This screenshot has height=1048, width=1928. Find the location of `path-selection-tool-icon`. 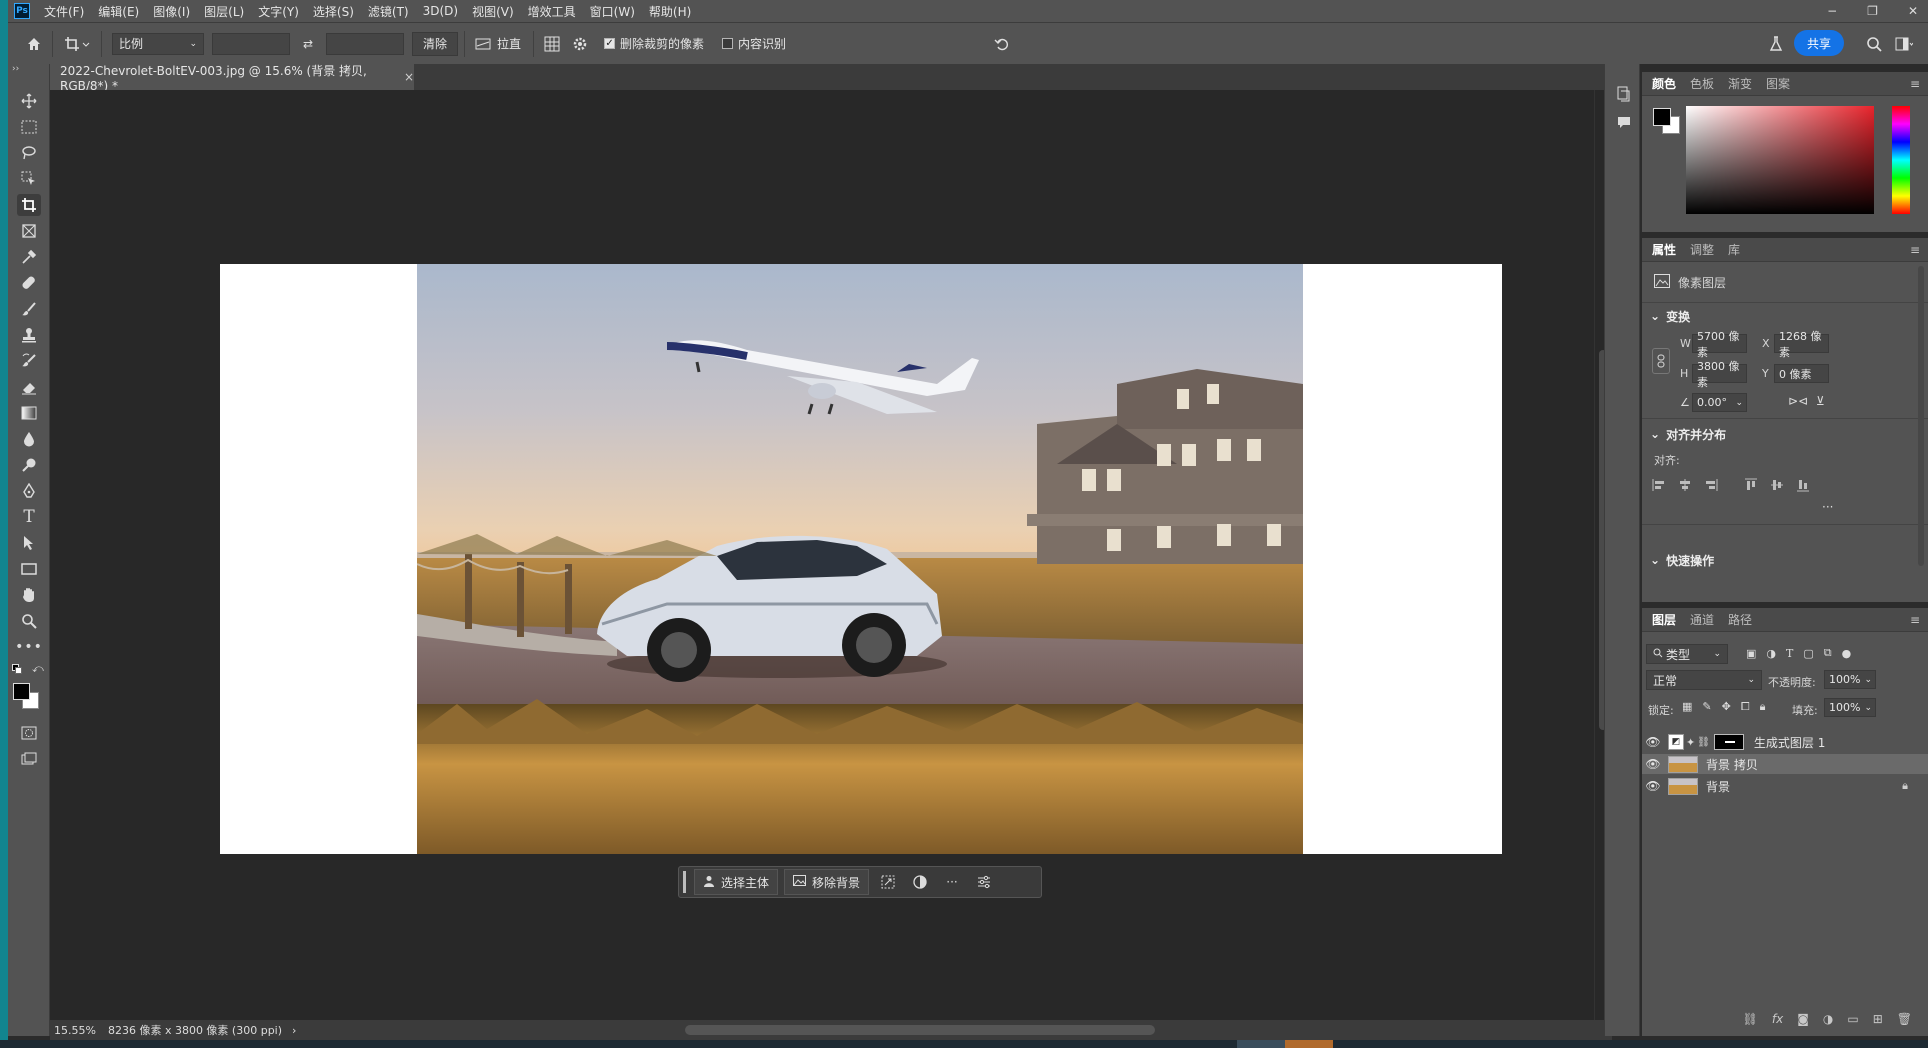

path-selection-tool-icon is located at coordinates (29, 543).